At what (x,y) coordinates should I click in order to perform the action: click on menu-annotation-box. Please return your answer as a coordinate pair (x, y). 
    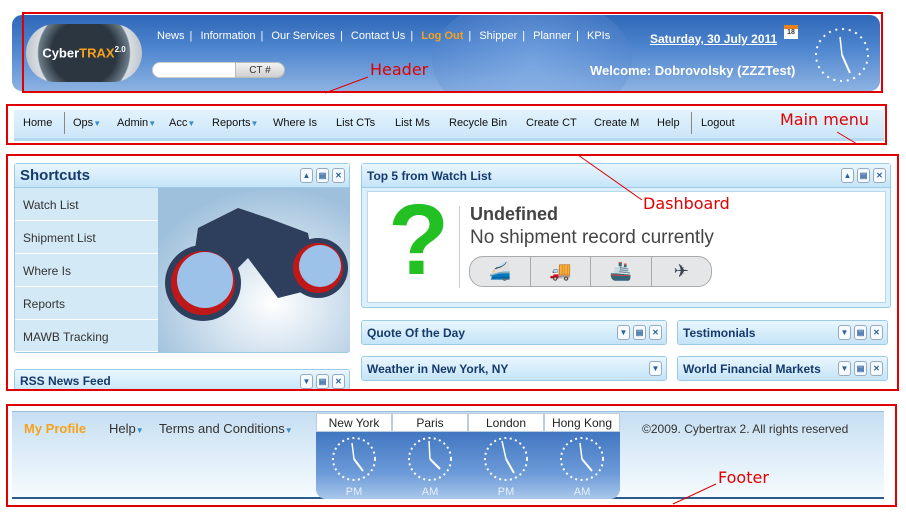
    Looking at the image, I should click on (446, 124).